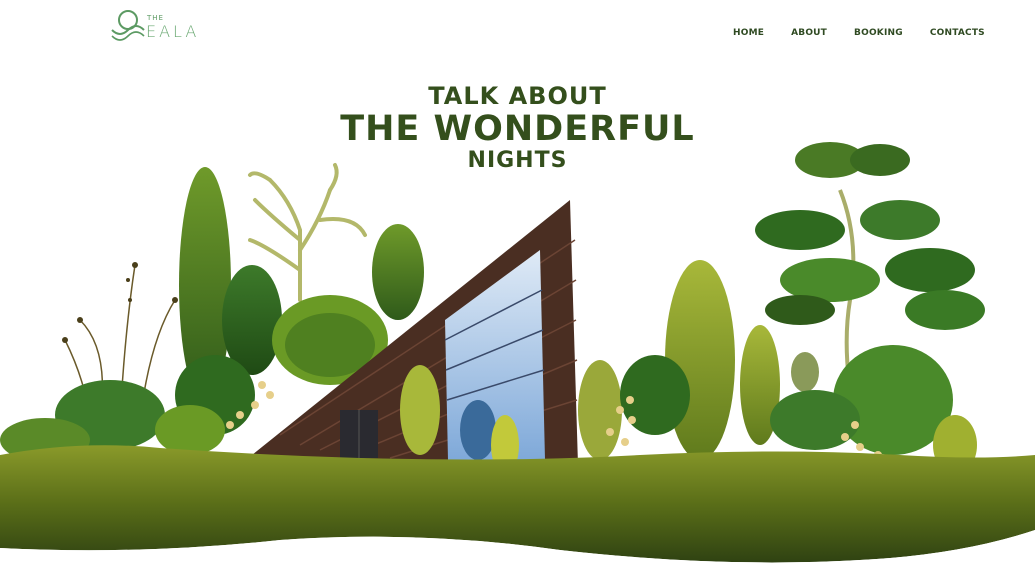 The image size is (1035, 586). Describe the element at coordinates (398, 272) in the screenshot. I see `tree-oval-mid` at that location.